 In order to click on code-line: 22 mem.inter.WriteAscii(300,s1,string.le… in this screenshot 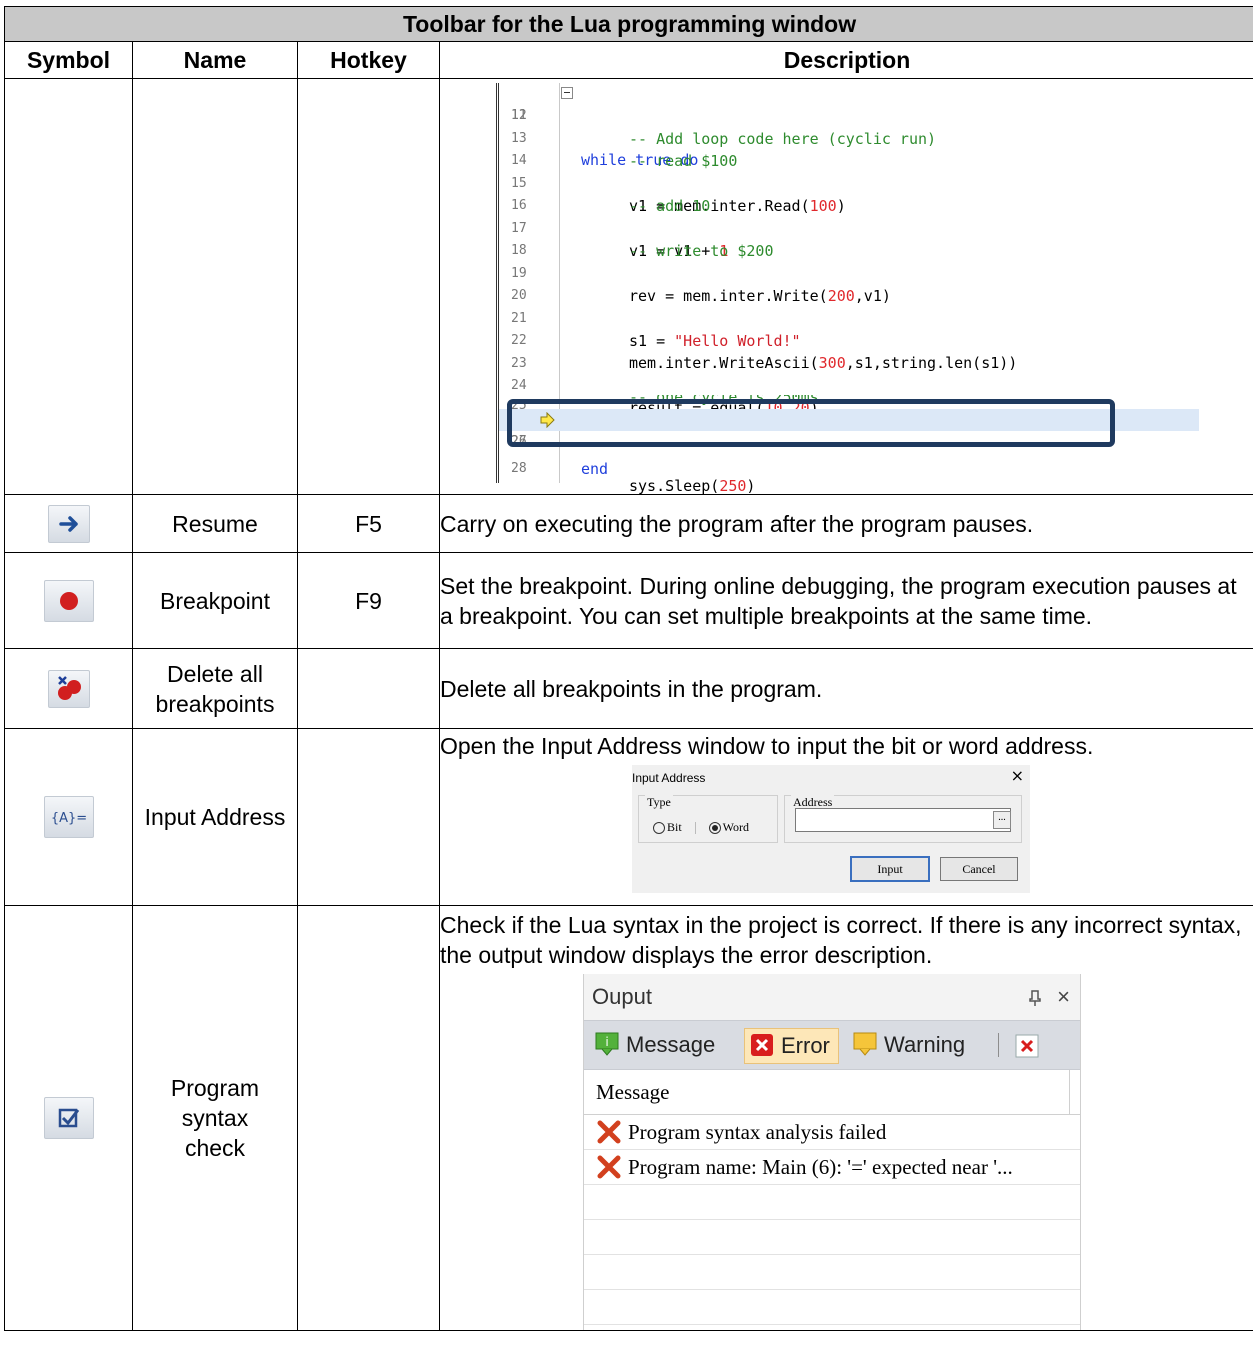, I will do `click(764, 352)`.